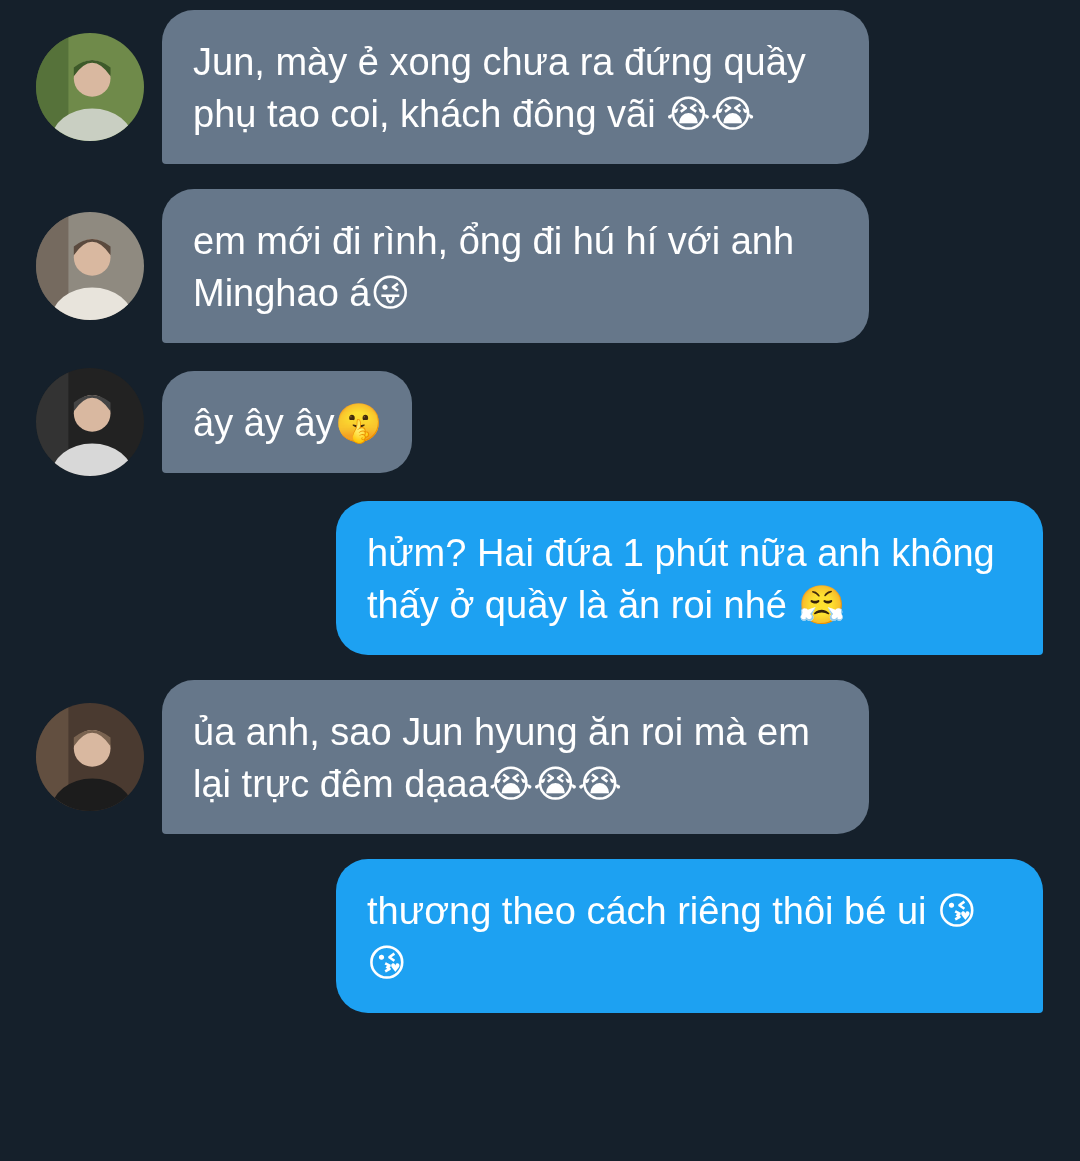 The width and height of the screenshot is (1080, 1161). Describe the element at coordinates (515, 266) in the screenshot. I see `message-bubble: em mới đi rình, ổng đi hú hí với anh Minghao á😜` at that location.